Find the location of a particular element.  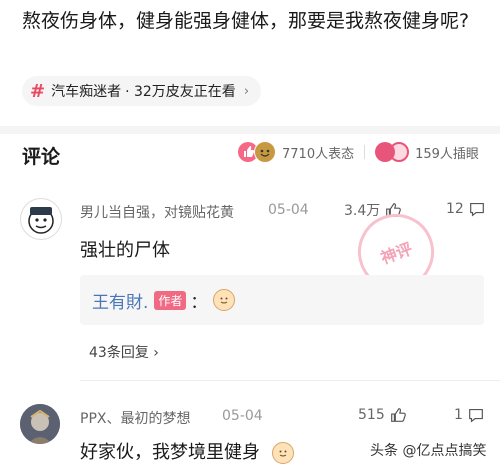

reply-count: 1 is located at coordinates (458, 415).